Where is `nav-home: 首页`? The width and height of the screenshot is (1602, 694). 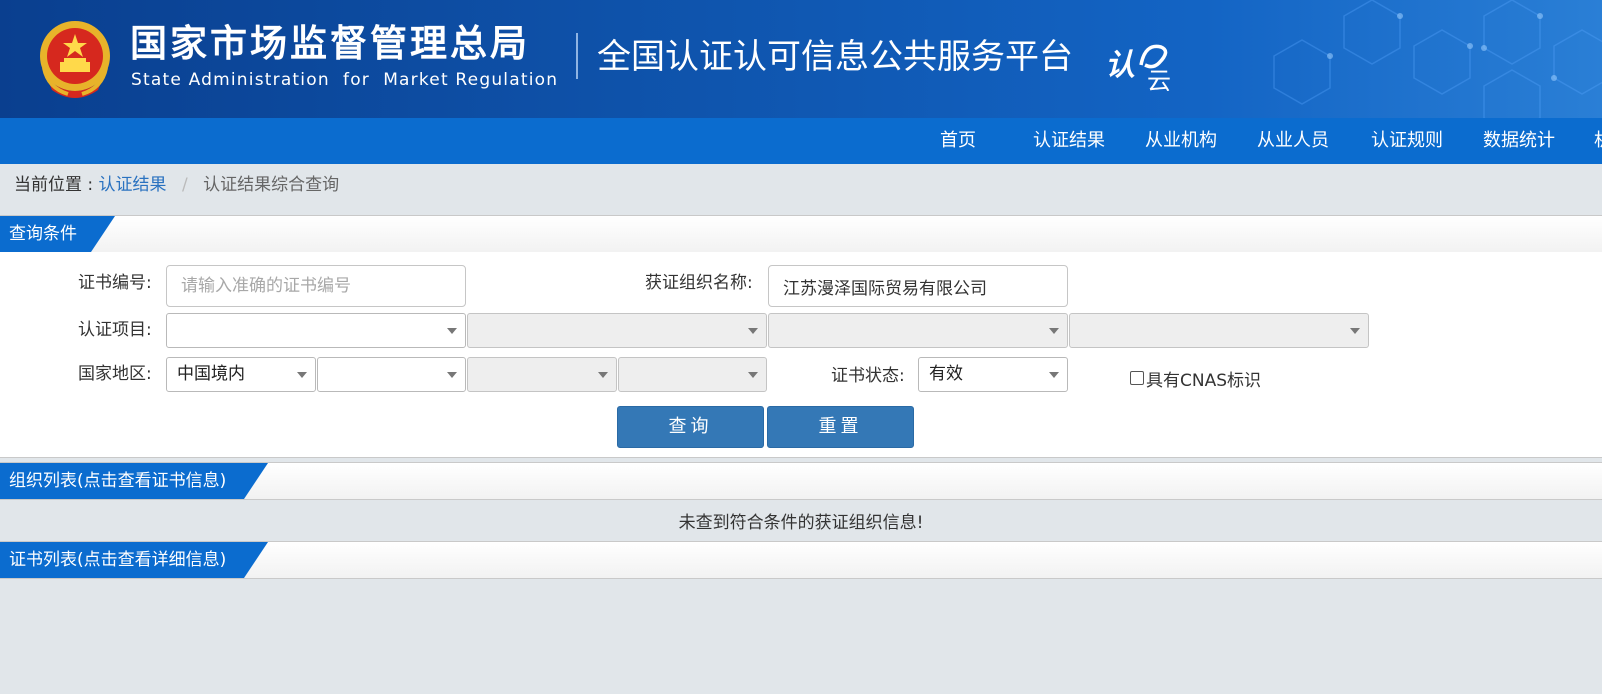 nav-home: 首页 is located at coordinates (958, 141).